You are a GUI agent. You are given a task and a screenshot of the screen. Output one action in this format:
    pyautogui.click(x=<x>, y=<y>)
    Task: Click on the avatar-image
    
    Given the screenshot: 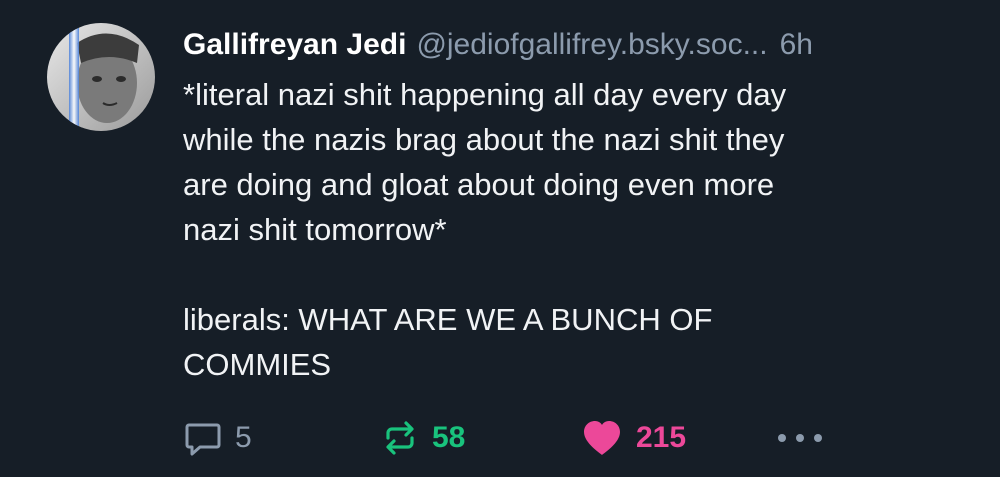 What is the action you would take?
    pyautogui.click(x=101, y=77)
    